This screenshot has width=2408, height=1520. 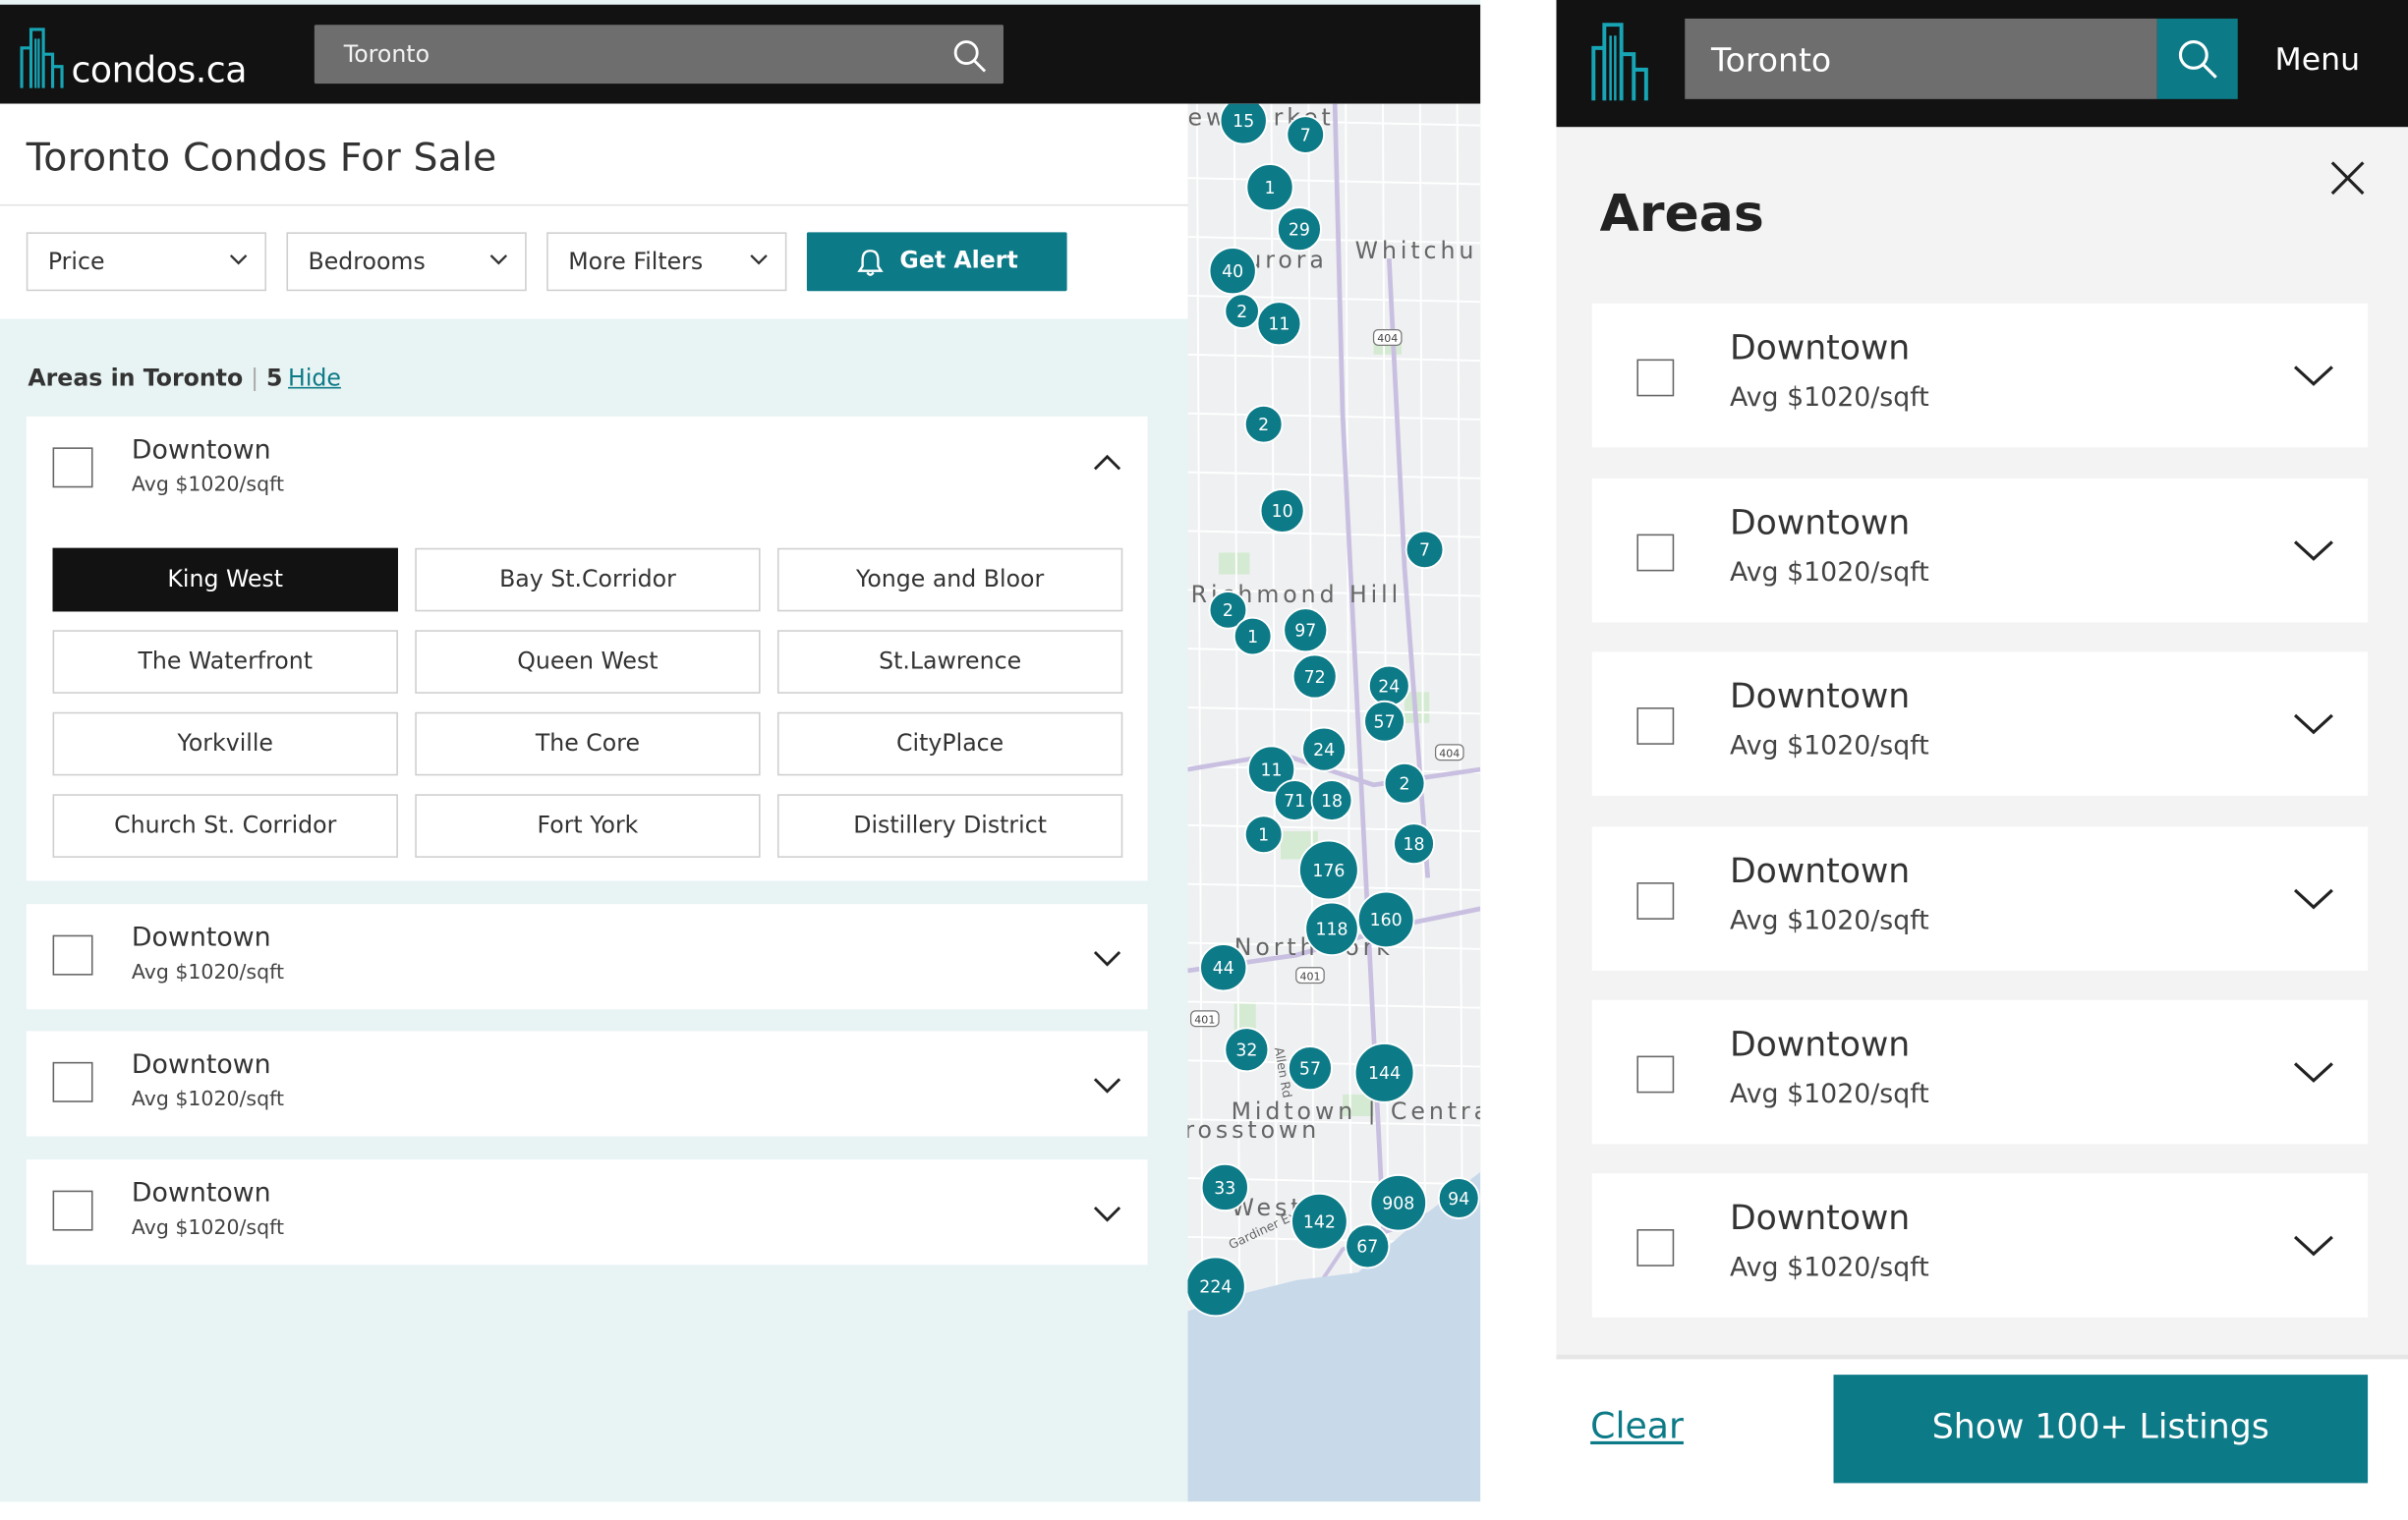 What do you see at coordinates (225, 826) in the screenshot?
I see `subarea-church-st-corridor: Church St. Corridor` at bounding box center [225, 826].